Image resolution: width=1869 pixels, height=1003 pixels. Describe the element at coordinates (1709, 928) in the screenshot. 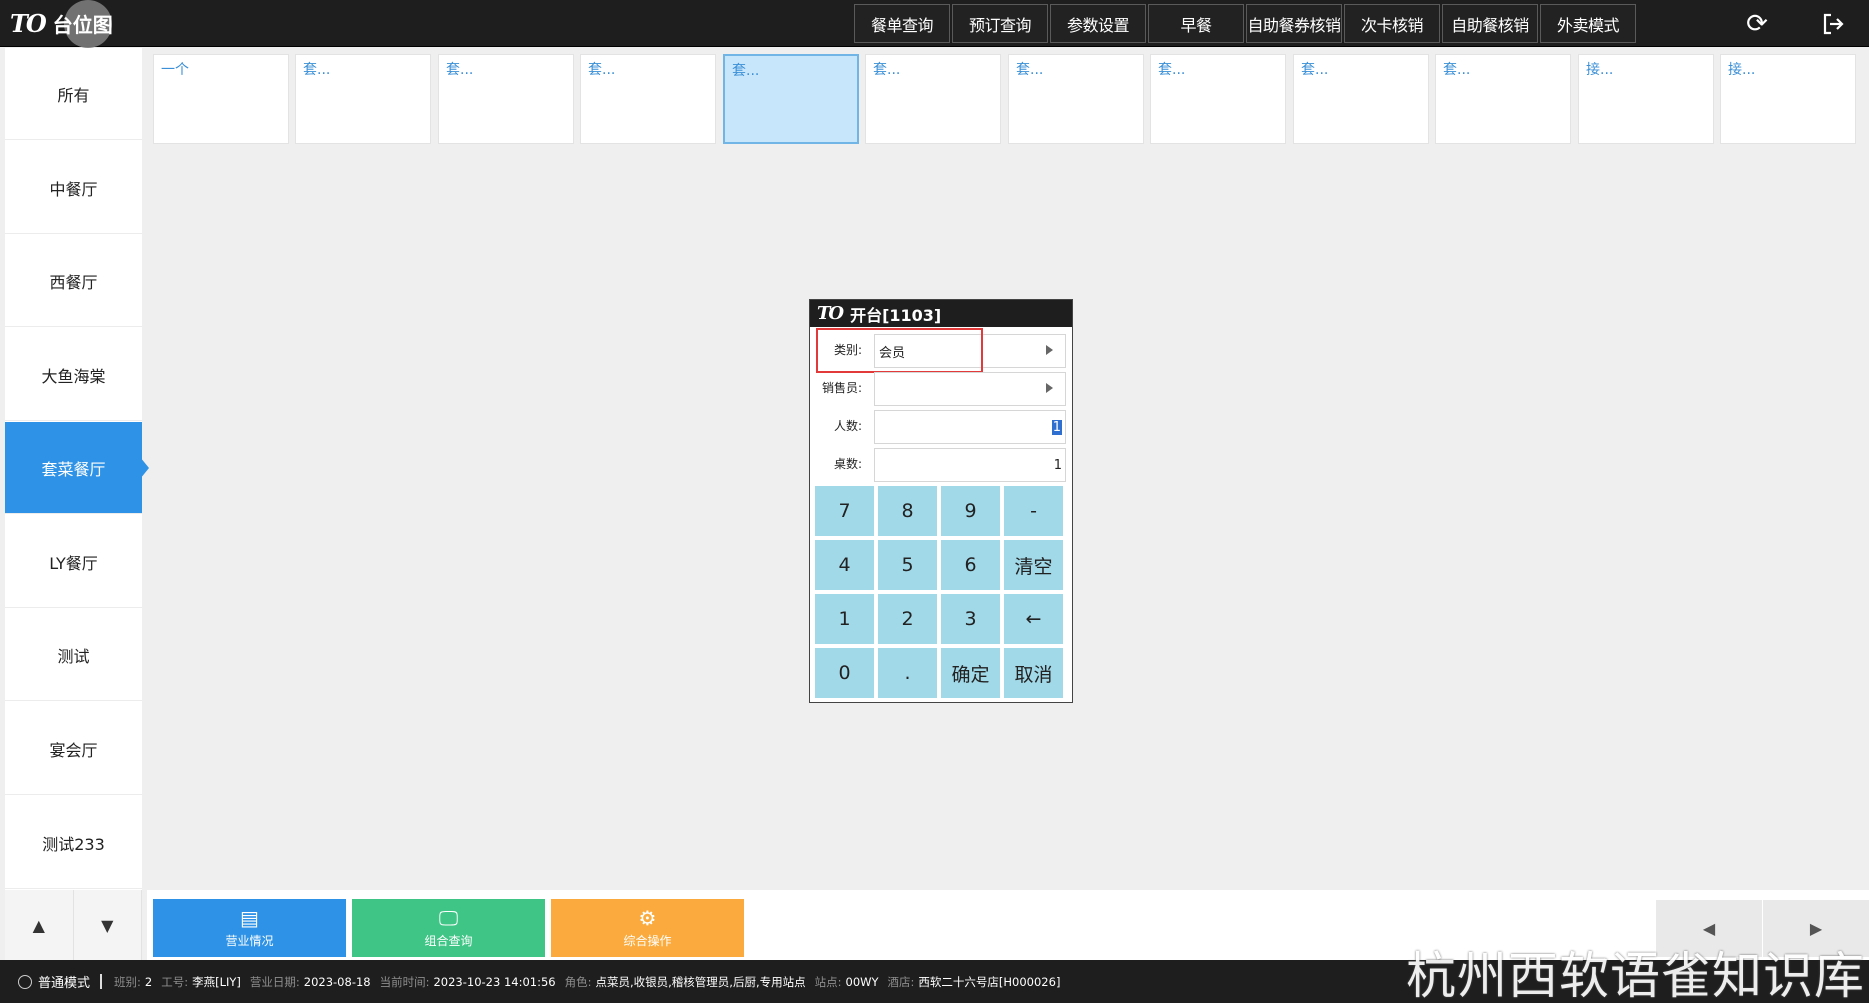

I see `prev-page-icon: ◀` at that location.